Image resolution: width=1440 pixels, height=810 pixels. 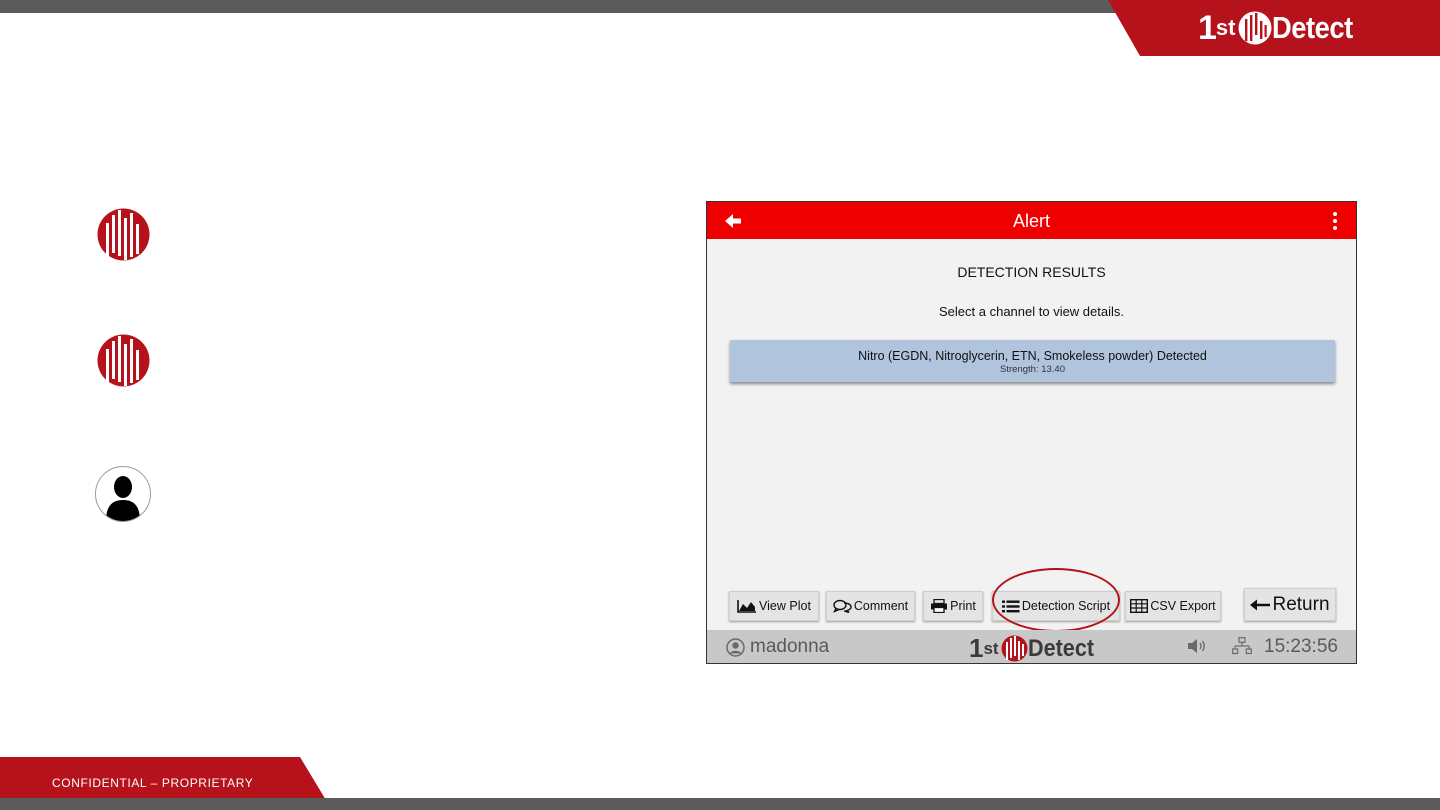 I want to click on user-avatar, so click(x=123, y=494).